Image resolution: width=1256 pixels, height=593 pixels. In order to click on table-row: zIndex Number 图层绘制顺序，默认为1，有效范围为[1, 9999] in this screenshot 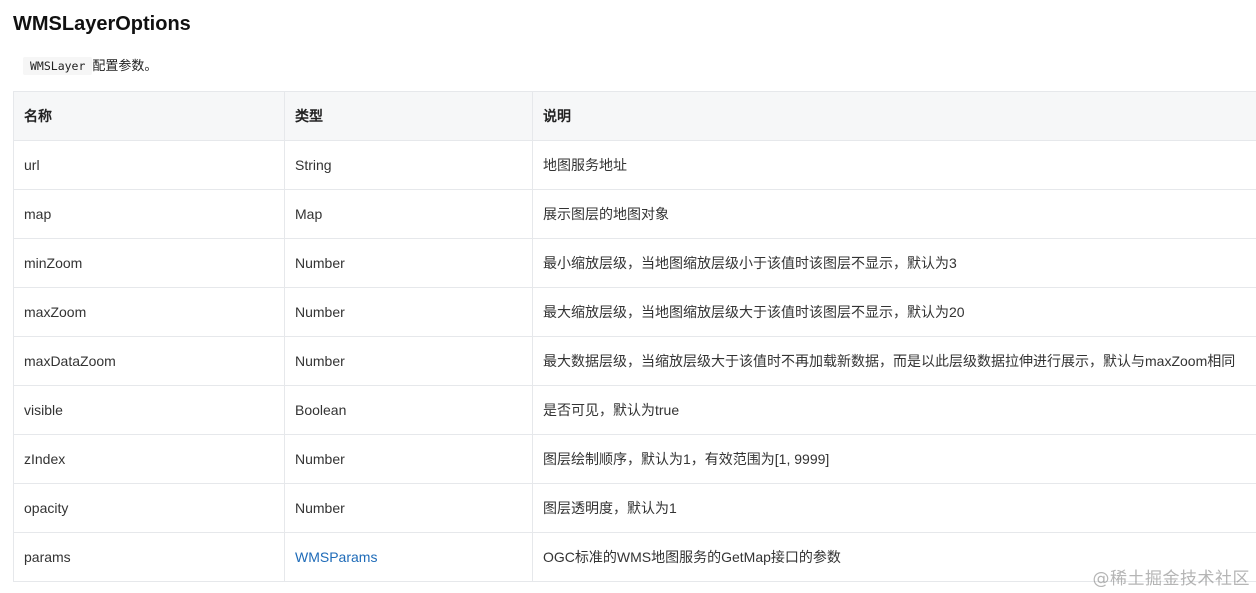, I will do `click(634, 459)`.